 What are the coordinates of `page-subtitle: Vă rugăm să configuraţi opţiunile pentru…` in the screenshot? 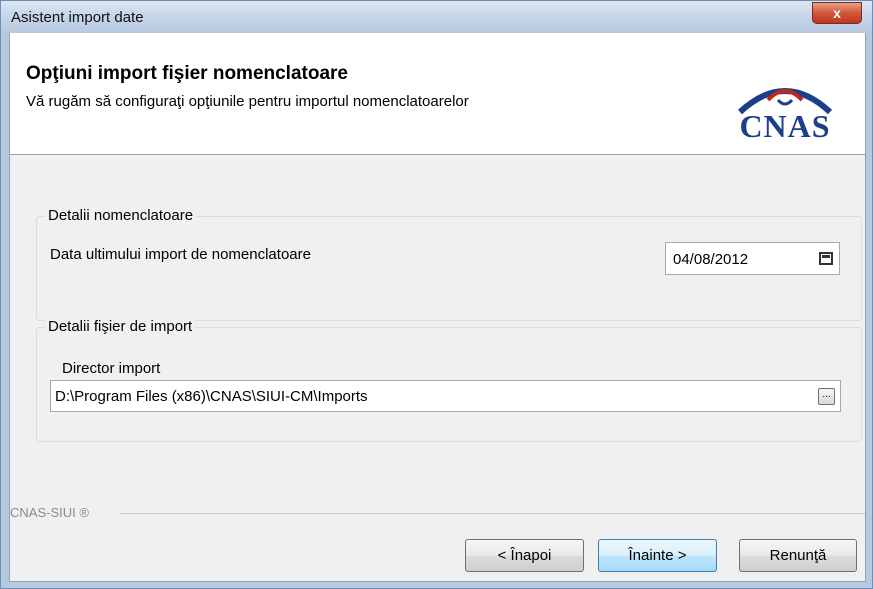 It's located at (247, 101).